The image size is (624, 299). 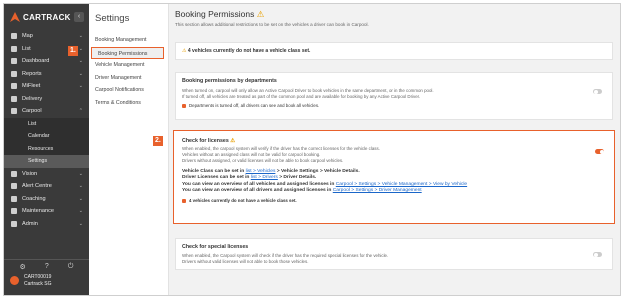 What do you see at coordinates (27, 36) in the screenshot?
I see `nav-label: Map` at bounding box center [27, 36].